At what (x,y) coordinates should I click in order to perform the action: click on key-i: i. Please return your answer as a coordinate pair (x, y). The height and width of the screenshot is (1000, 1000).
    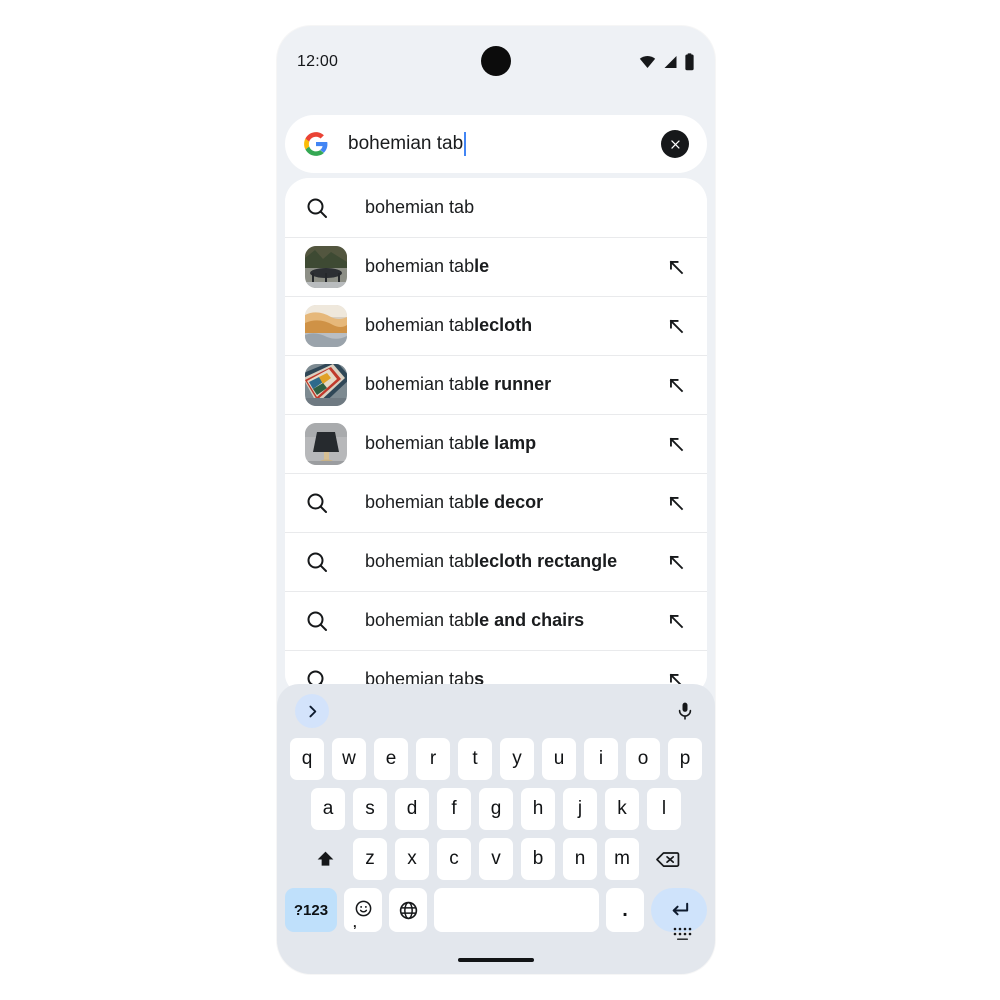
    Looking at the image, I should click on (601, 759).